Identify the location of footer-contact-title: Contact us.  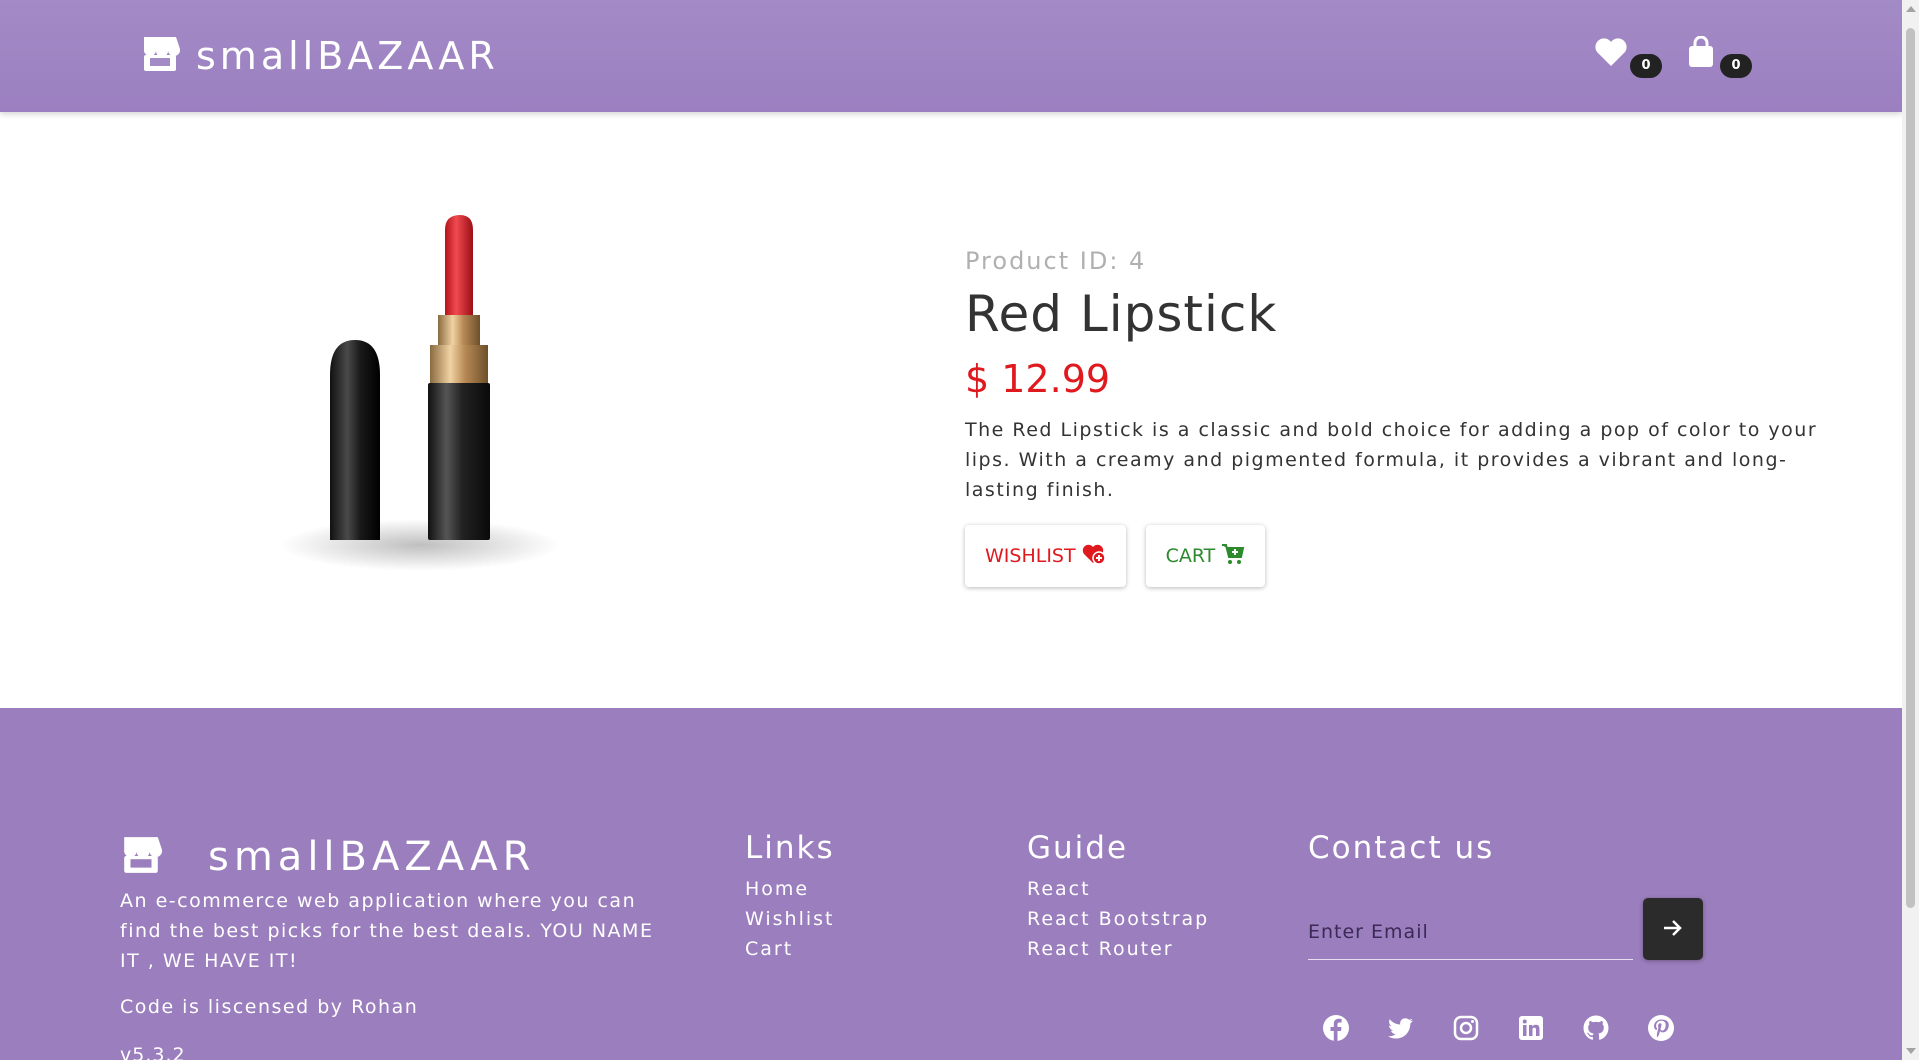
(1401, 848).